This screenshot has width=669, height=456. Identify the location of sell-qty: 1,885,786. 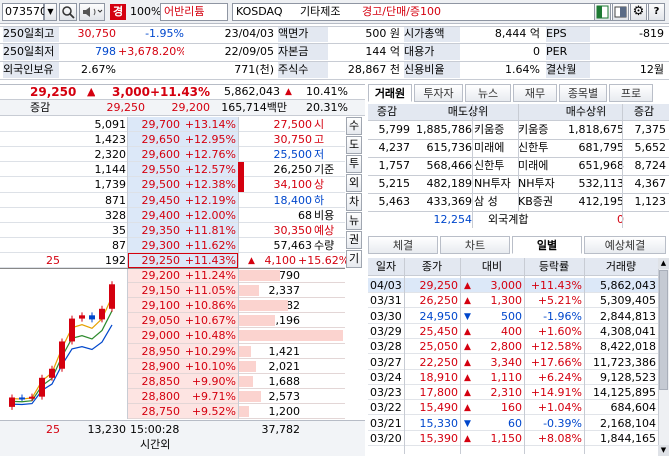
(444, 129).